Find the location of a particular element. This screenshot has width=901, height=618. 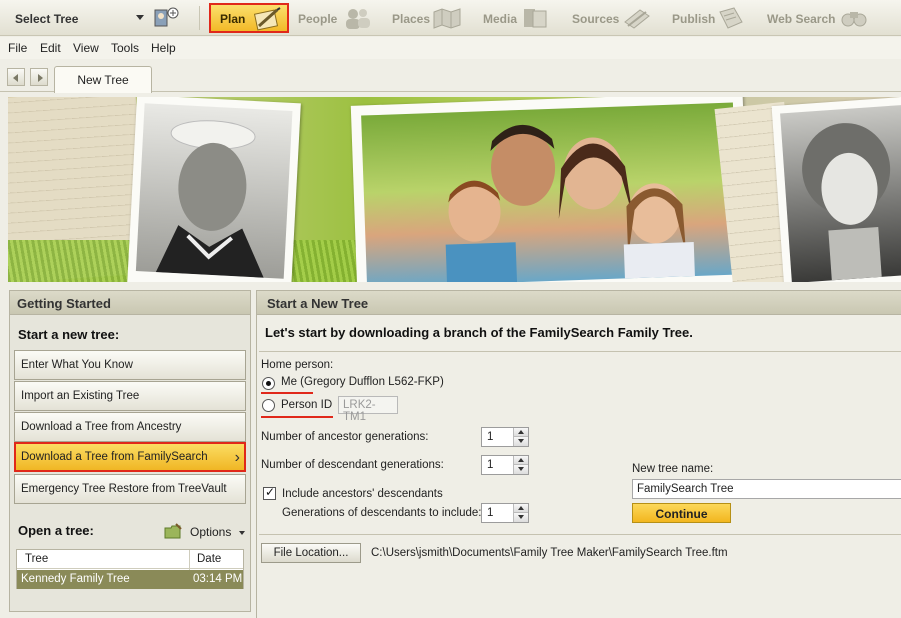

descendant-generations-stepper: 1 is located at coordinates (505, 465).